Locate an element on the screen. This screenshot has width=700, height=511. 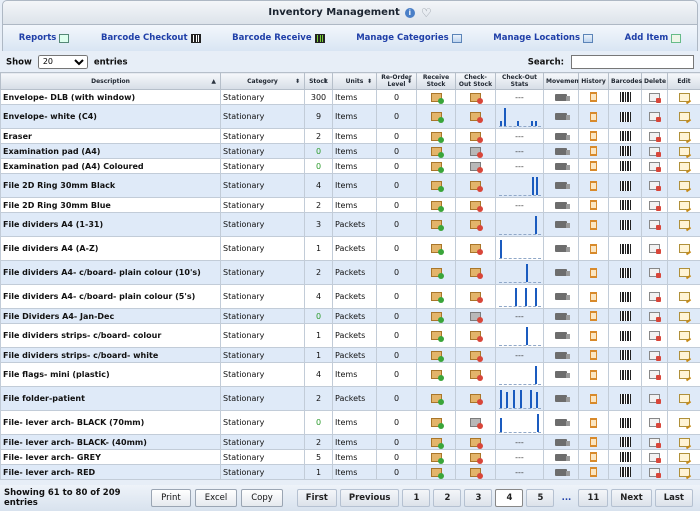
column-header-check-out-stock: Check-Out Stock is located at coordinates (475, 81).